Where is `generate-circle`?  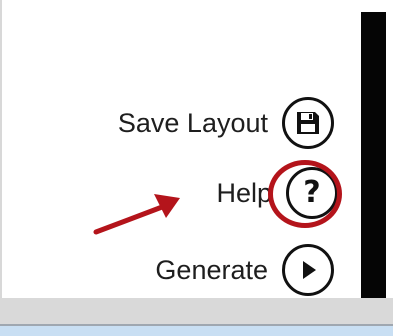 generate-circle is located at coordinates (308, 270).